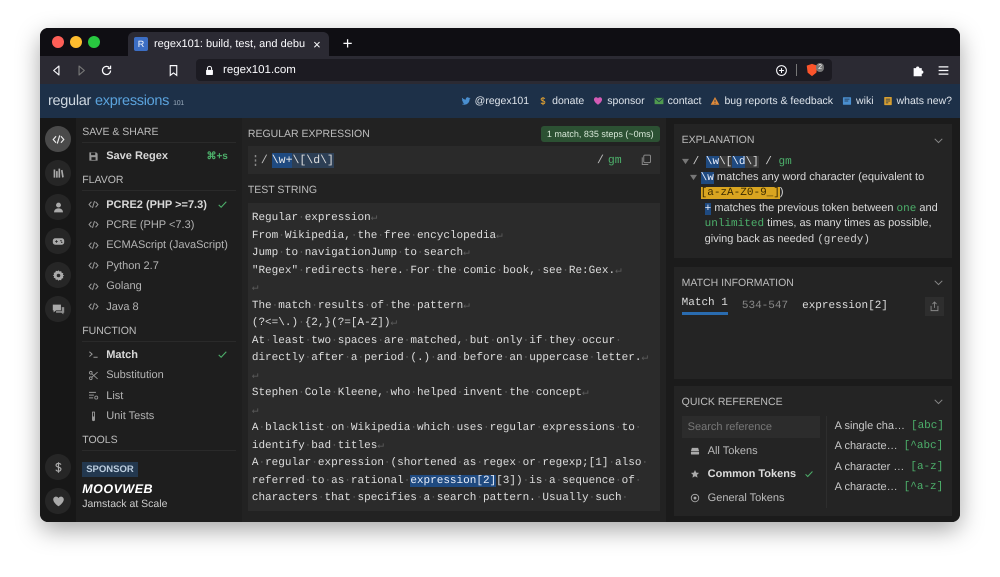 This screenshot has width=1000, height=577. What do you see at coordinates (94, 156) in the screenshot?
I see `save-icon` at bounding box center [94, 156].